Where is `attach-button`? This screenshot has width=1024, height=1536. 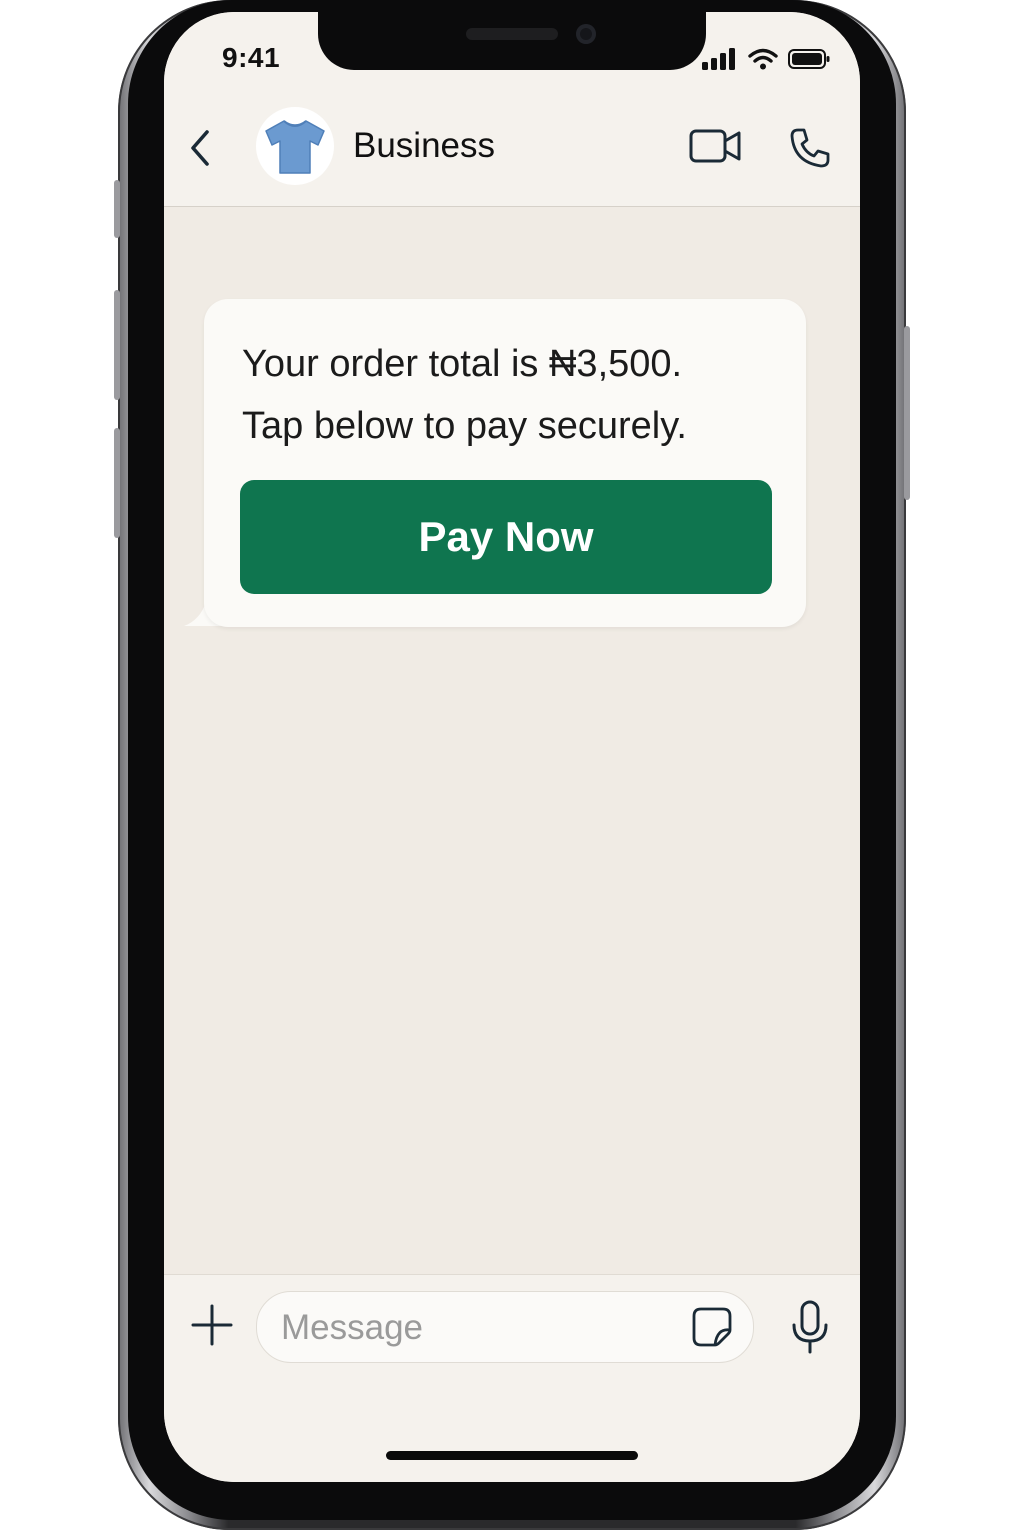
attach-button is located at coordinates (212, 1325).